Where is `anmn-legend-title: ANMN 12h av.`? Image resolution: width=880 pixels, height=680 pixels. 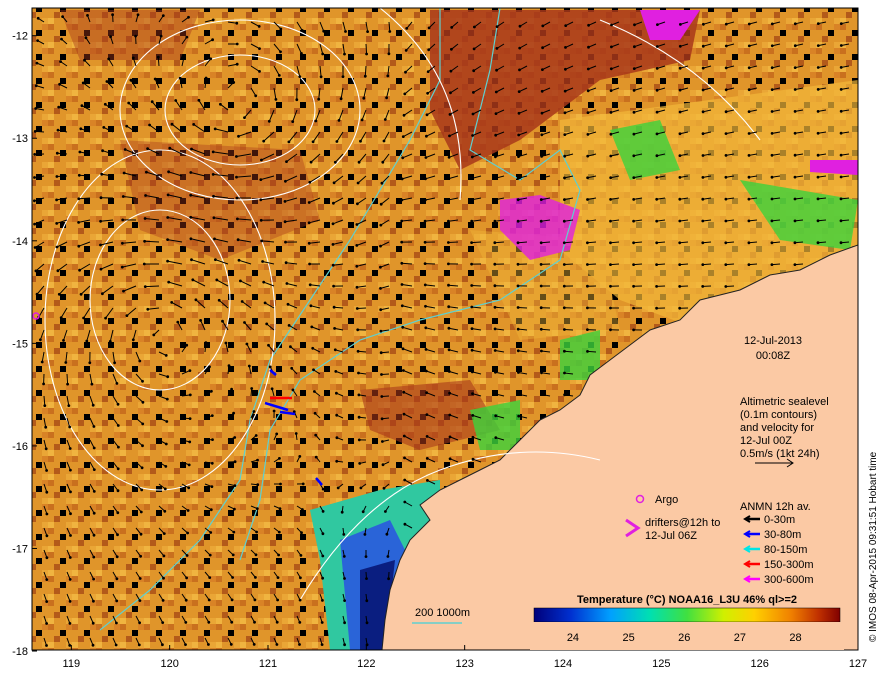 anmn-legend-title: ANMN 12h av. is located at coordinates (775, 507).